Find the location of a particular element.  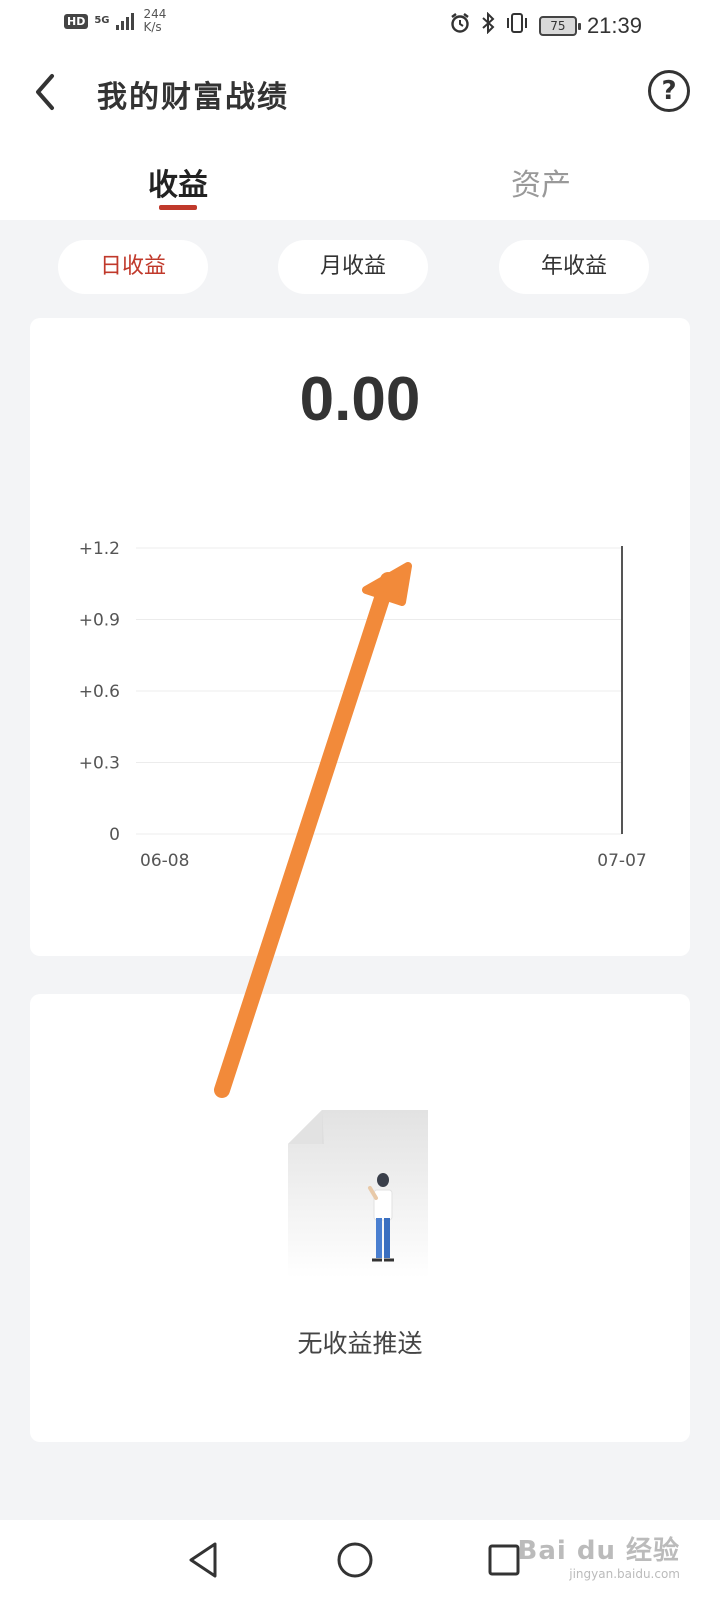

triangle-back-icon is located at coordinates (203, 1560).